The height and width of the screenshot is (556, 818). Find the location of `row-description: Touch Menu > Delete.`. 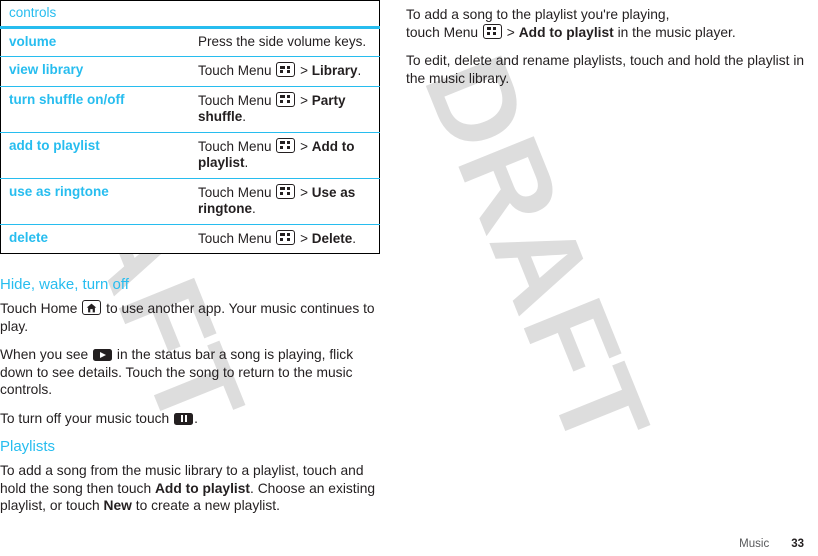

row-description: Touch Menu > Delete. is located at coordinates (285, 238).